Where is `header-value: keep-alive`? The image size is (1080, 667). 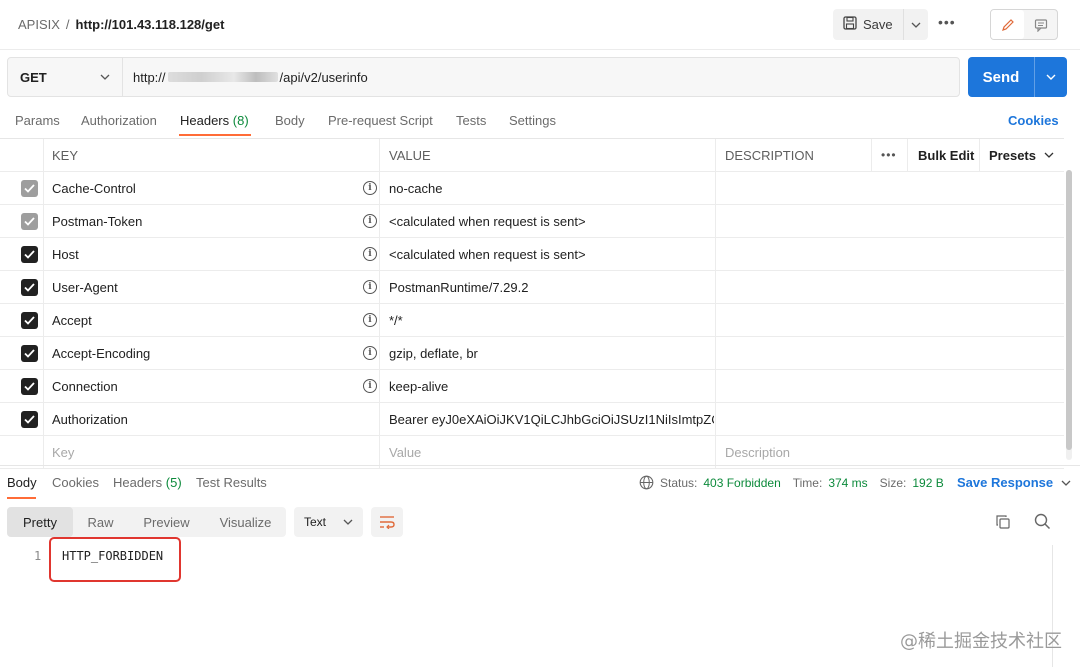
header-value: keep-alive is located at coordinates (551, 386).